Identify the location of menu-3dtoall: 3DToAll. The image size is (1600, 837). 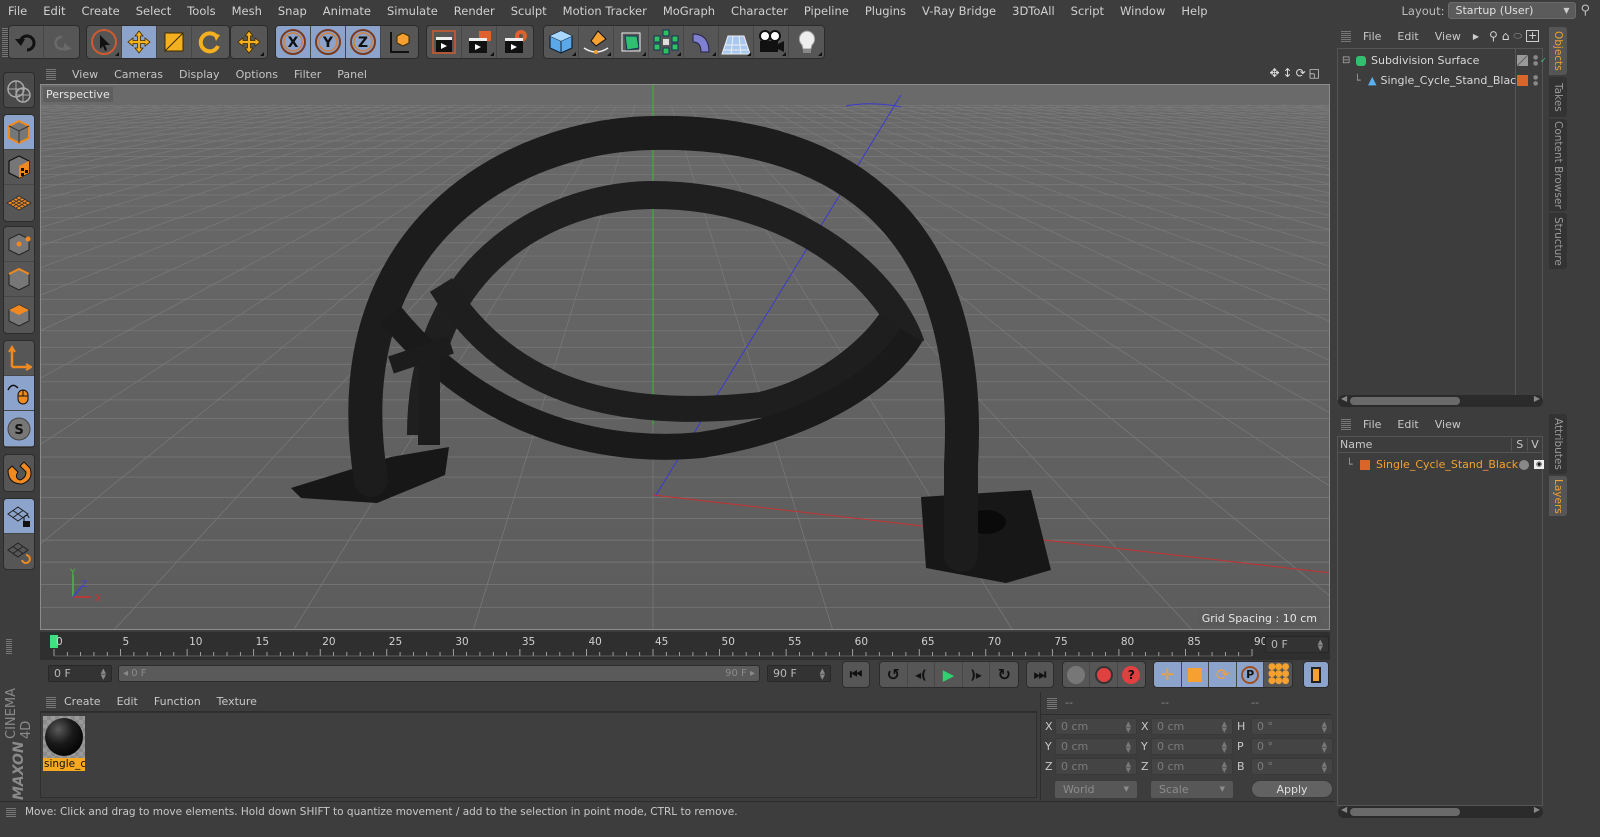
(1033, 11).